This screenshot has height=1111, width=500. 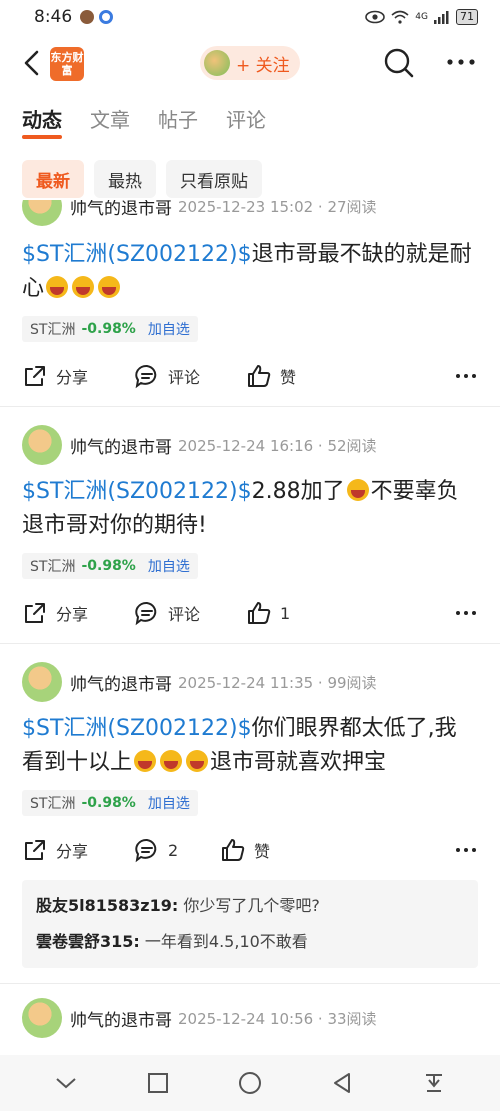 What do you see at coordinates (400, 17) in the screenshot?
I see `wifi-icon` at bounding box center [400, 17].